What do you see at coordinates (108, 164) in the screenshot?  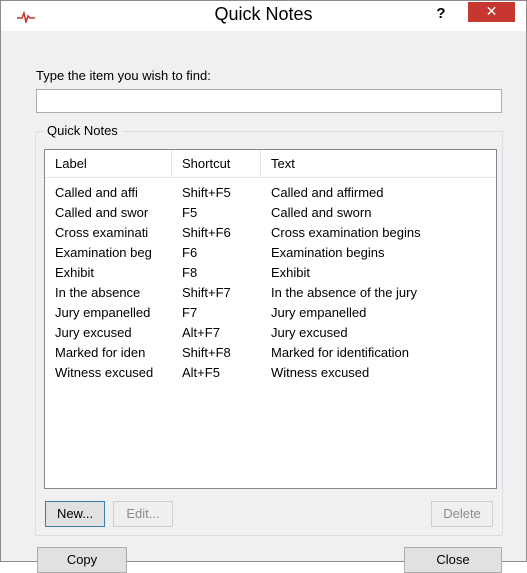 I see `column-header-label: Label` at bounding box center [108, 164].